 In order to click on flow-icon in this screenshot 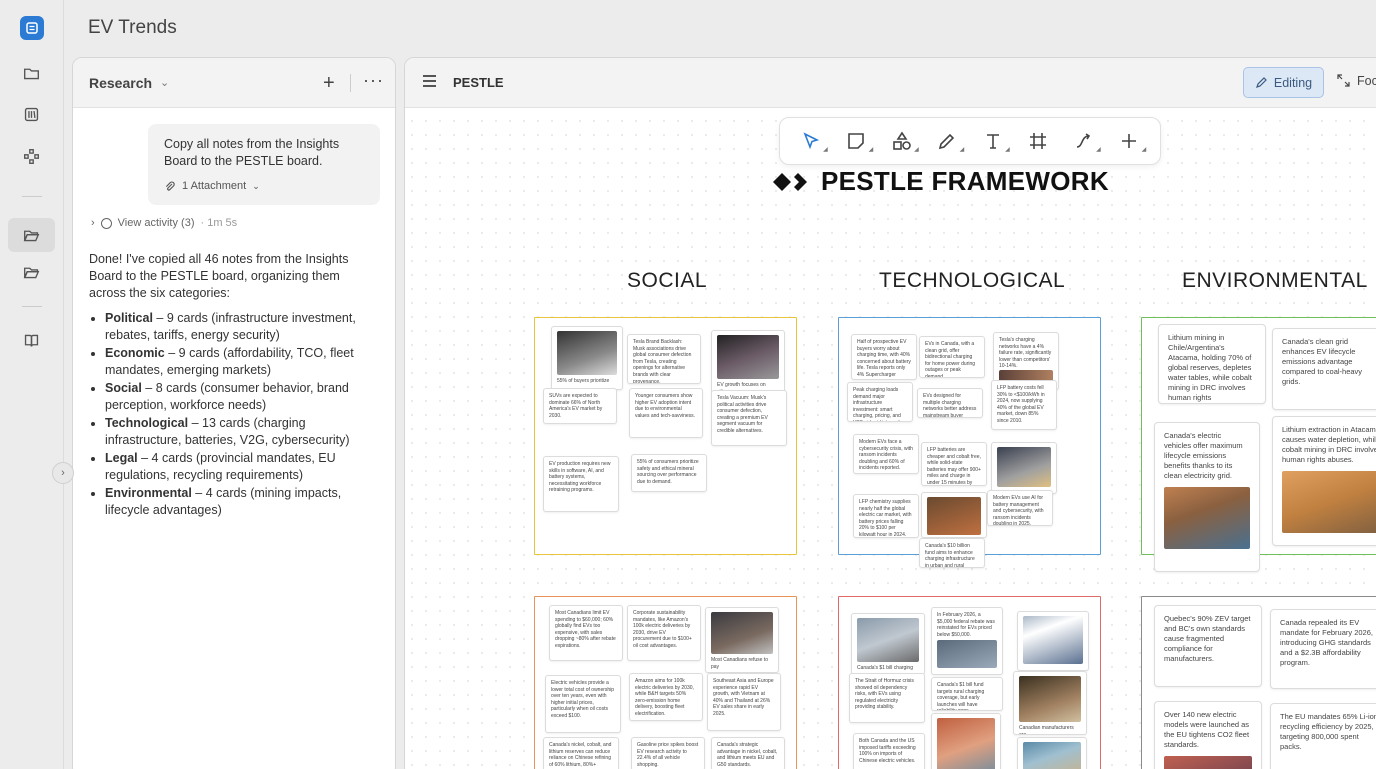, I will do `click(31, 156)`.